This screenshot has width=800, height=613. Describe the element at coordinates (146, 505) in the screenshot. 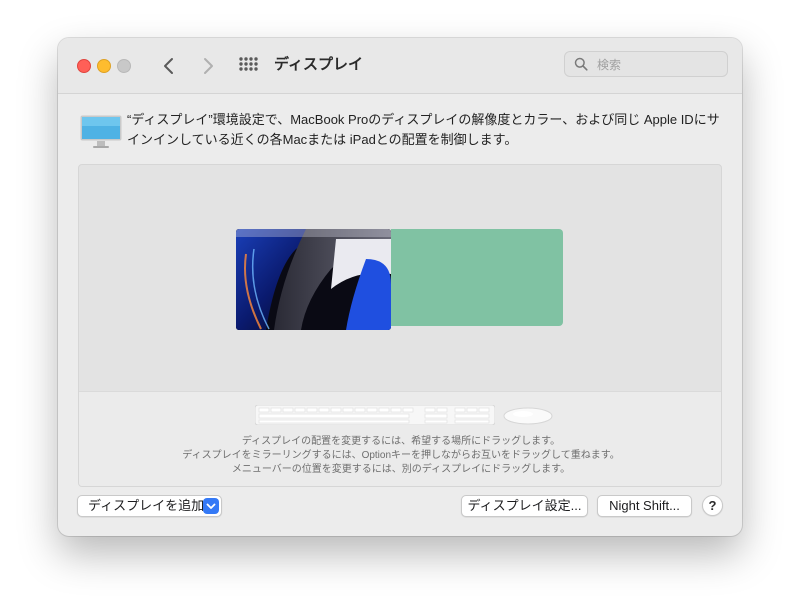

I see `add-display-label: ディスプレイを追加` at that location.